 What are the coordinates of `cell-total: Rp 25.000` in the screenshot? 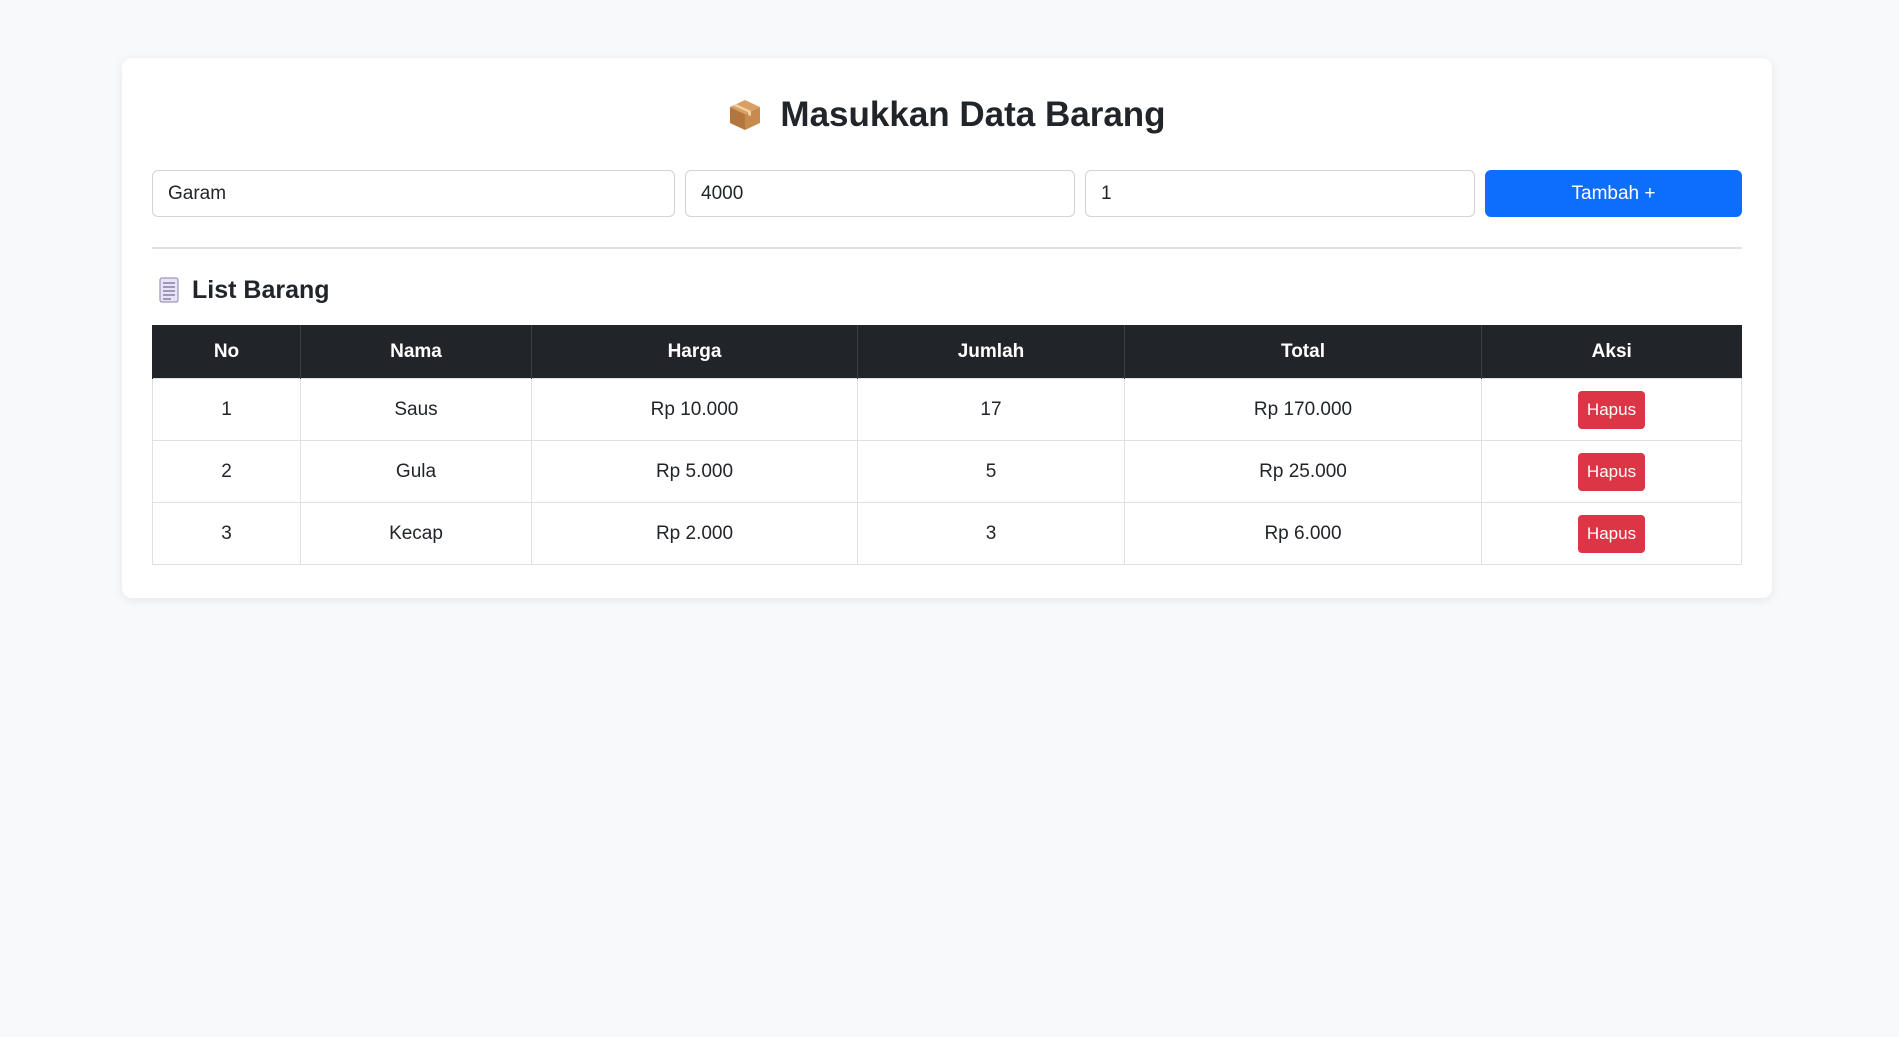 It's located at (1303, 471).